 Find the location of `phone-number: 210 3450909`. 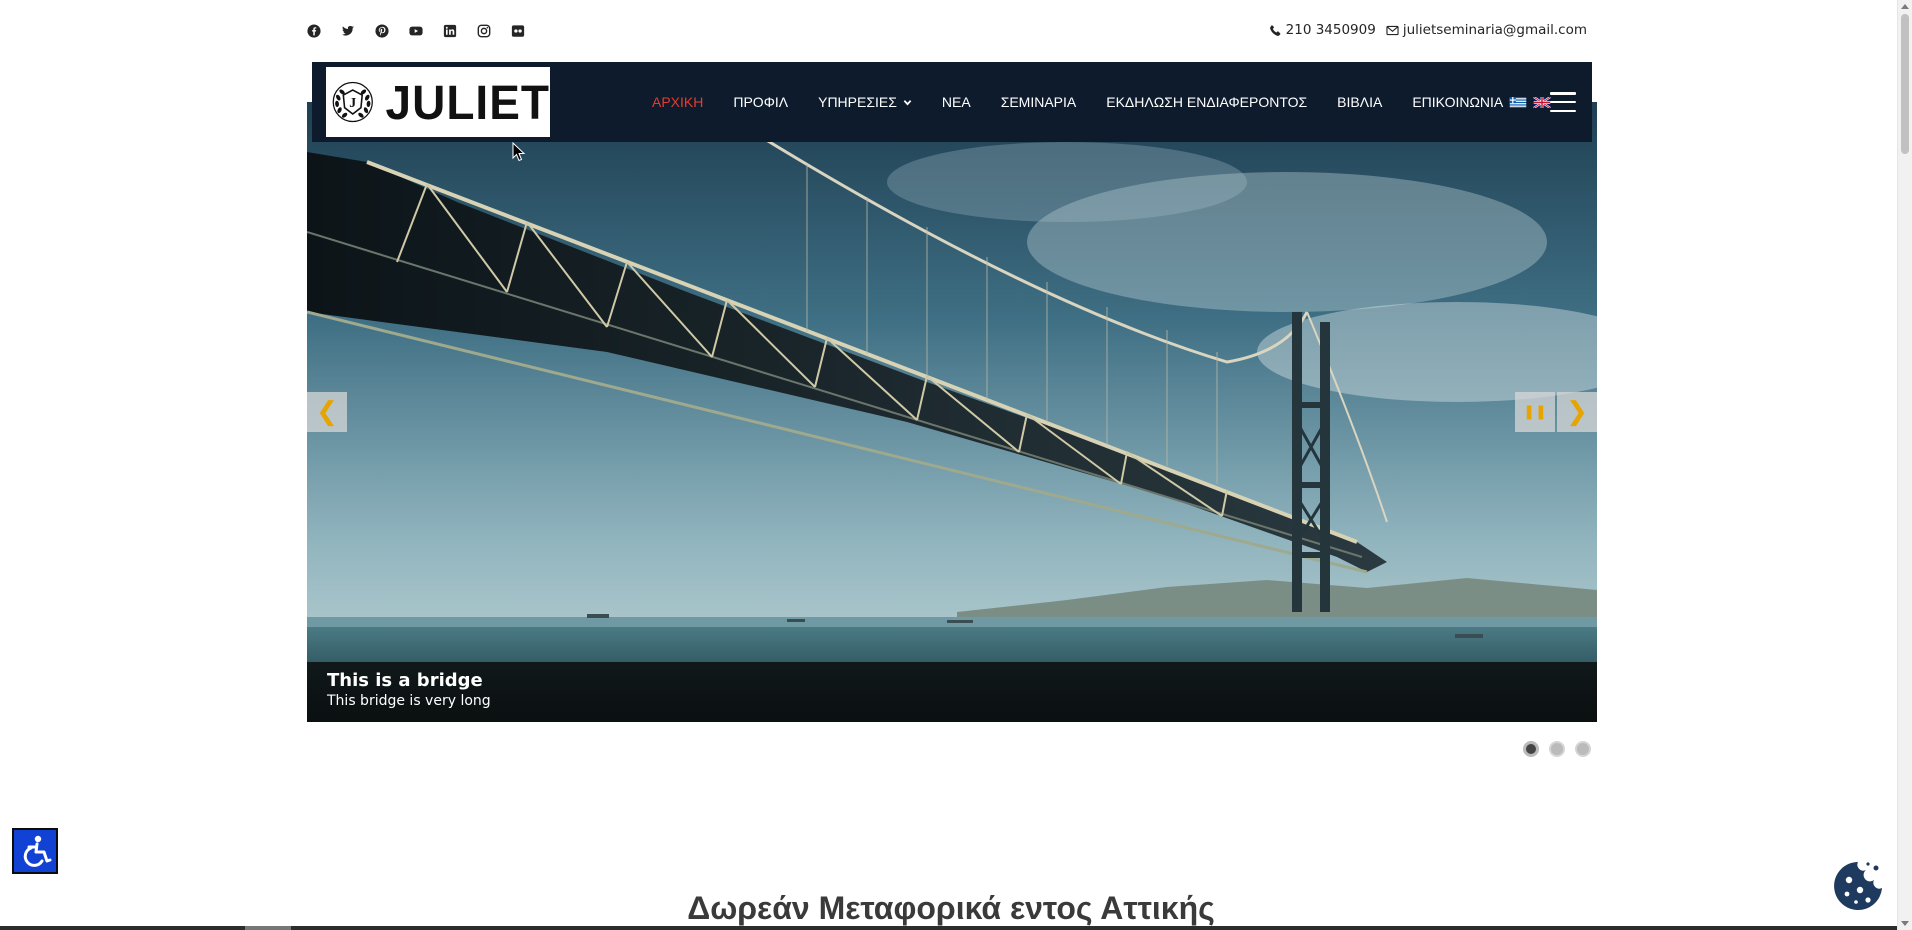

phone-number: 210 3450909 is located at coordinates (1330, 30).